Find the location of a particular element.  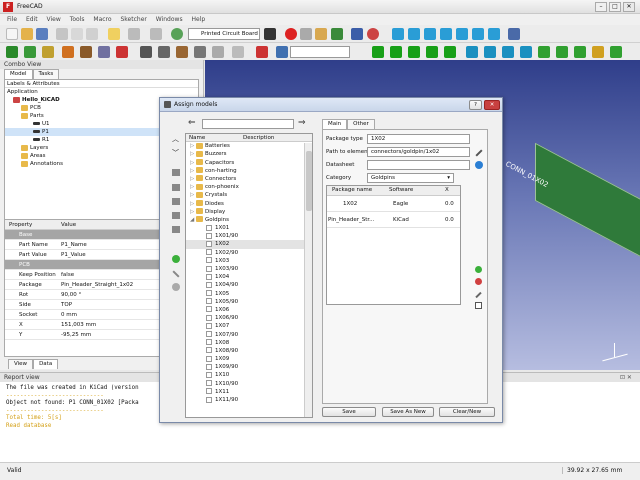

view-axo-icon is located at coordinates (398, 34).